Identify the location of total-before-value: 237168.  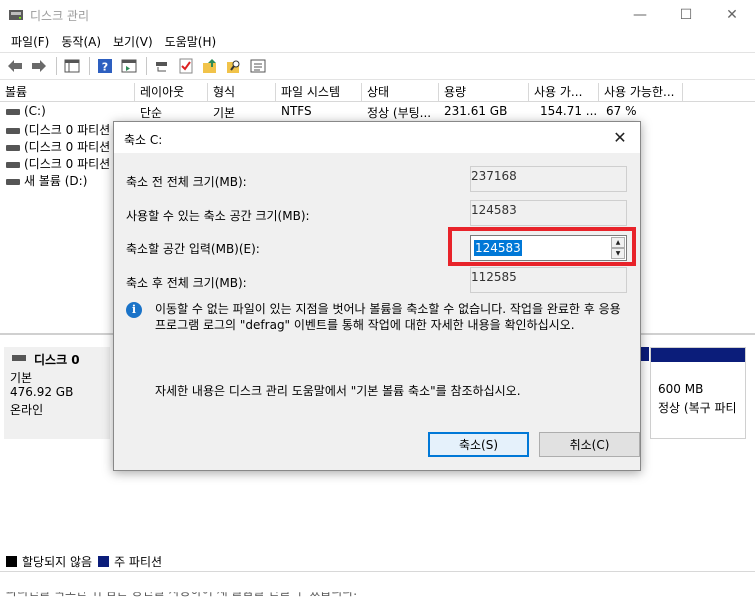
(548, 179).